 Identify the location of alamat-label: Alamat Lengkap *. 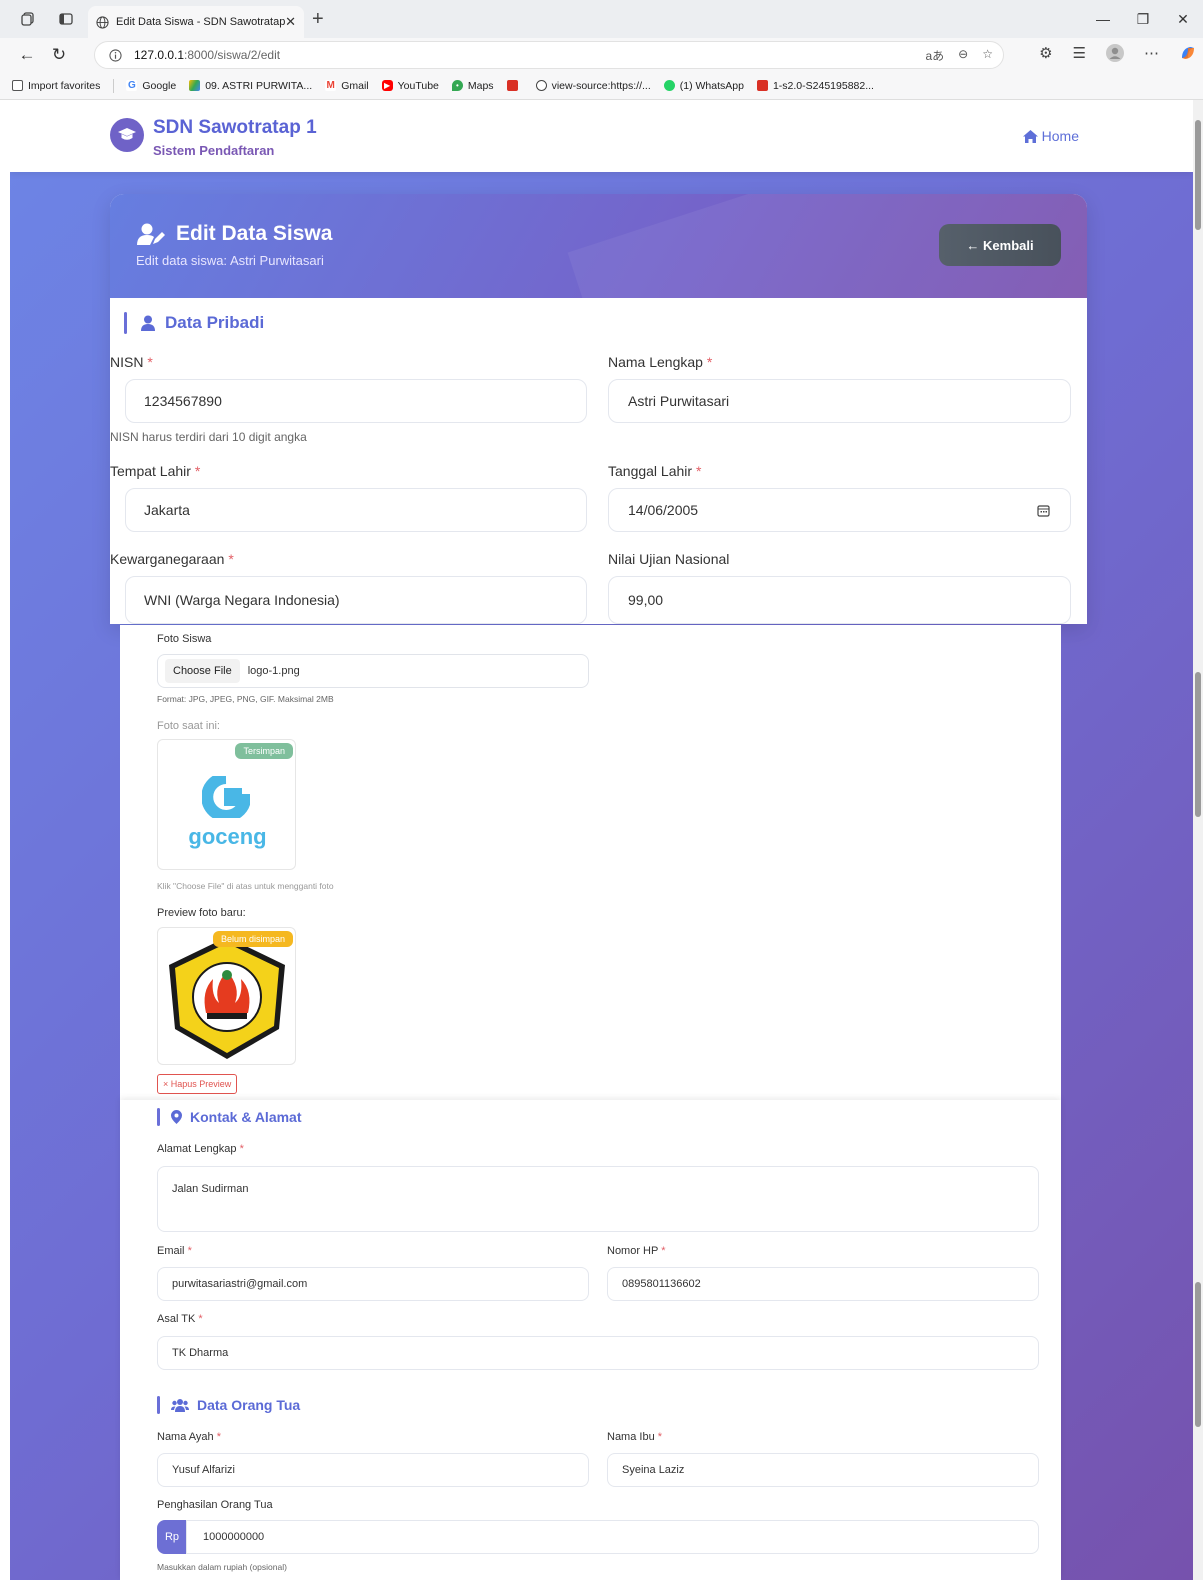
(200, 1149).